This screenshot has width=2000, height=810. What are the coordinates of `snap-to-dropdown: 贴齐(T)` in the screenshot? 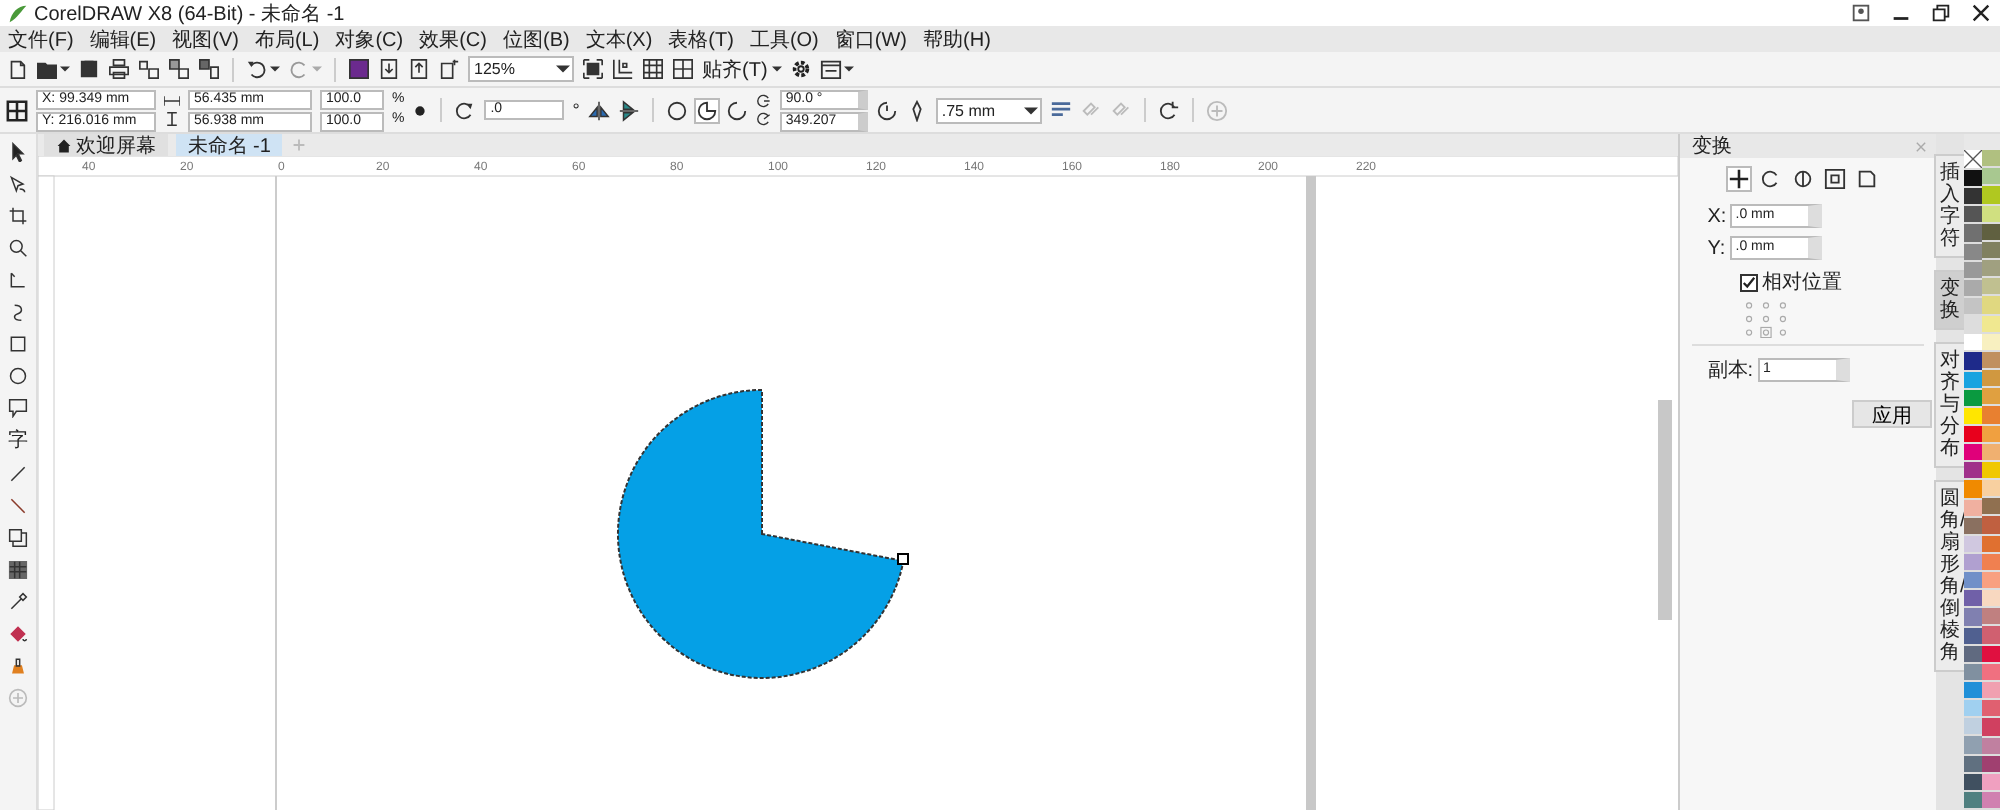 It's located at (735, 69).